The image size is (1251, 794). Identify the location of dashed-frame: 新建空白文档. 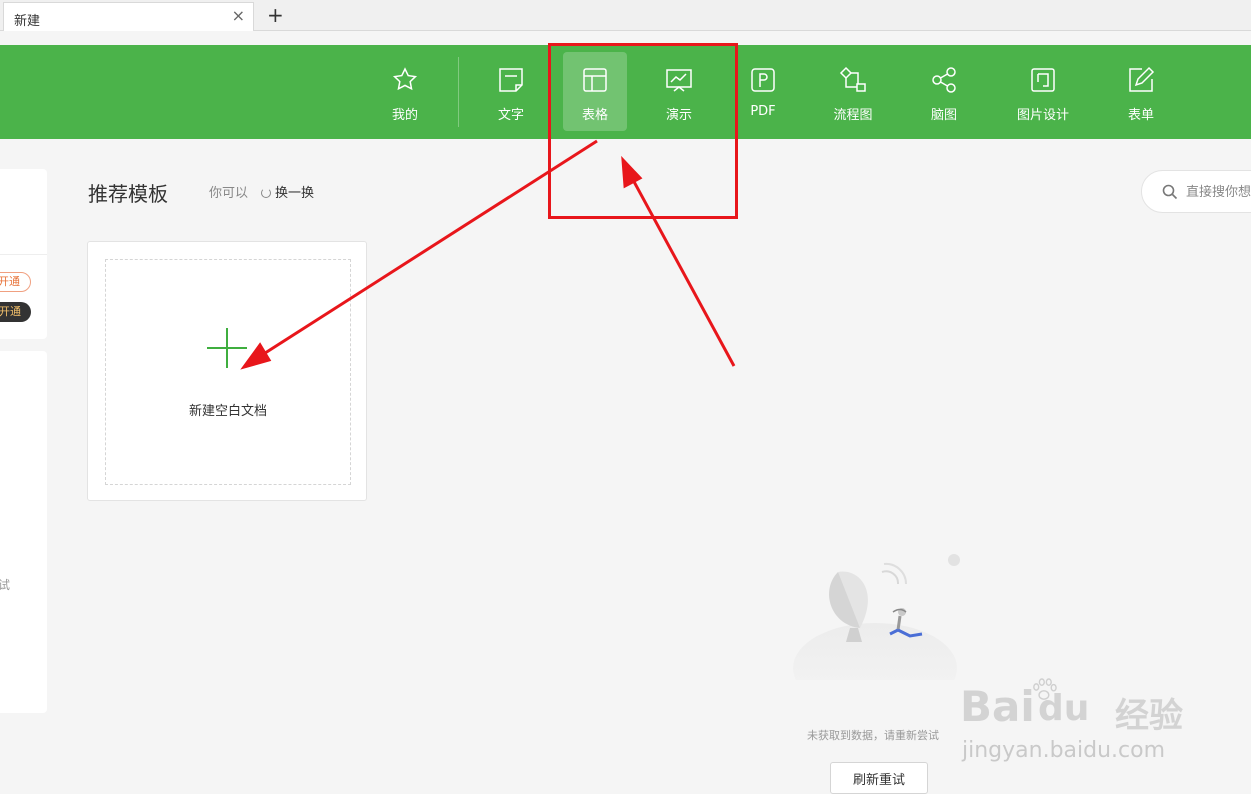
(228, 372).